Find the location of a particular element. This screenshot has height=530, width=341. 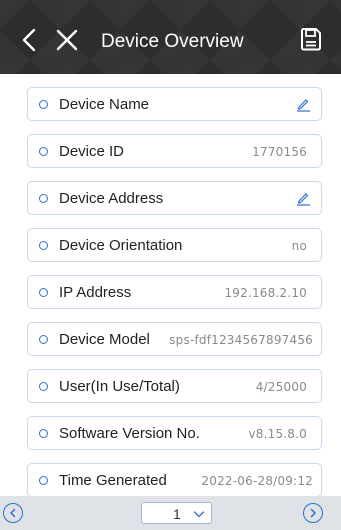

save-button is located at coordinates (311, 39).